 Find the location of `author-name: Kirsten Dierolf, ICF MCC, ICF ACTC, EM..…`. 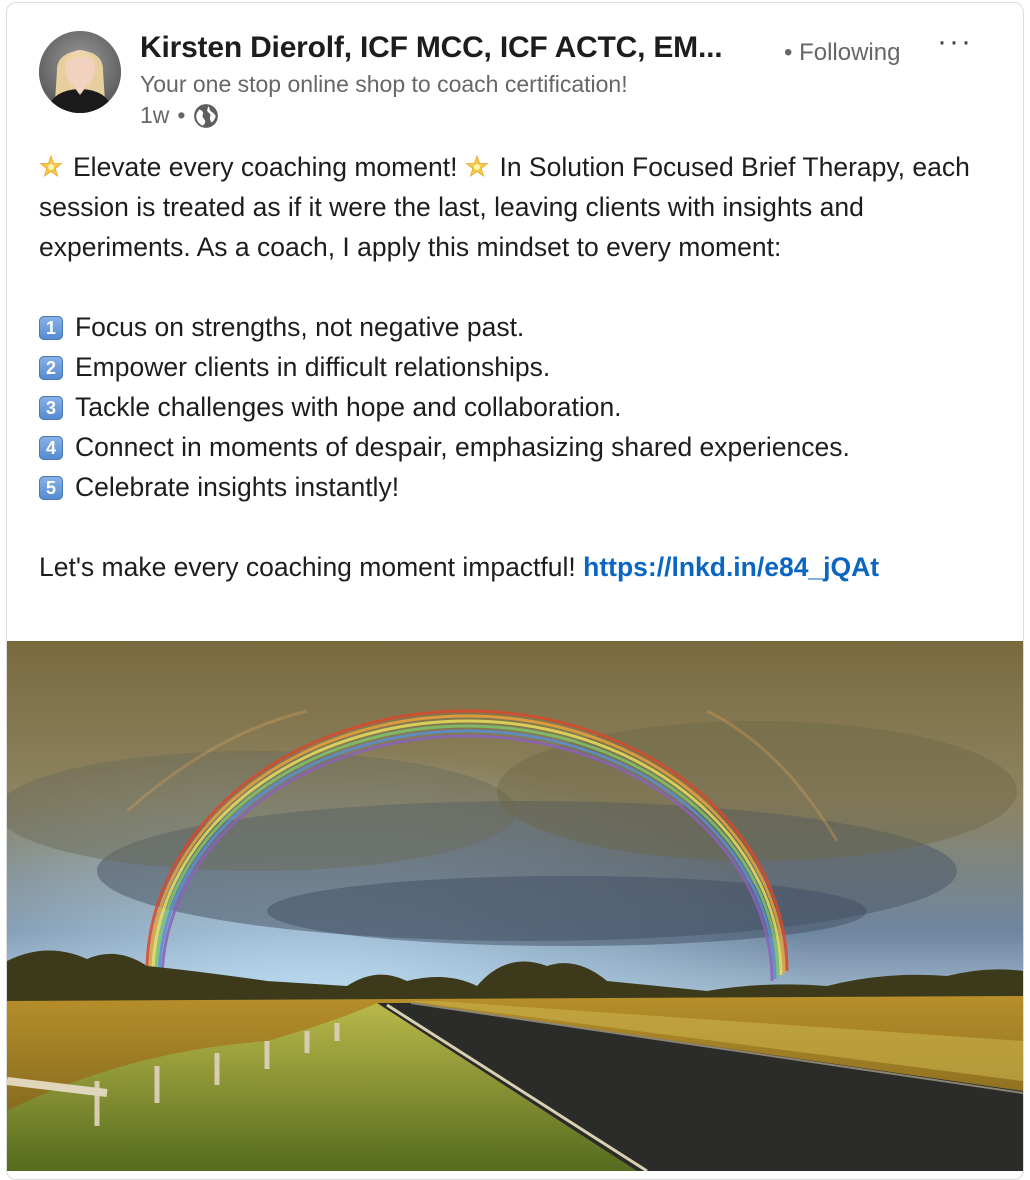

author-name: Kirsten Dierolf, ICF MCC, ICF ACTC, EM..… is located at coordinates (431, 48).